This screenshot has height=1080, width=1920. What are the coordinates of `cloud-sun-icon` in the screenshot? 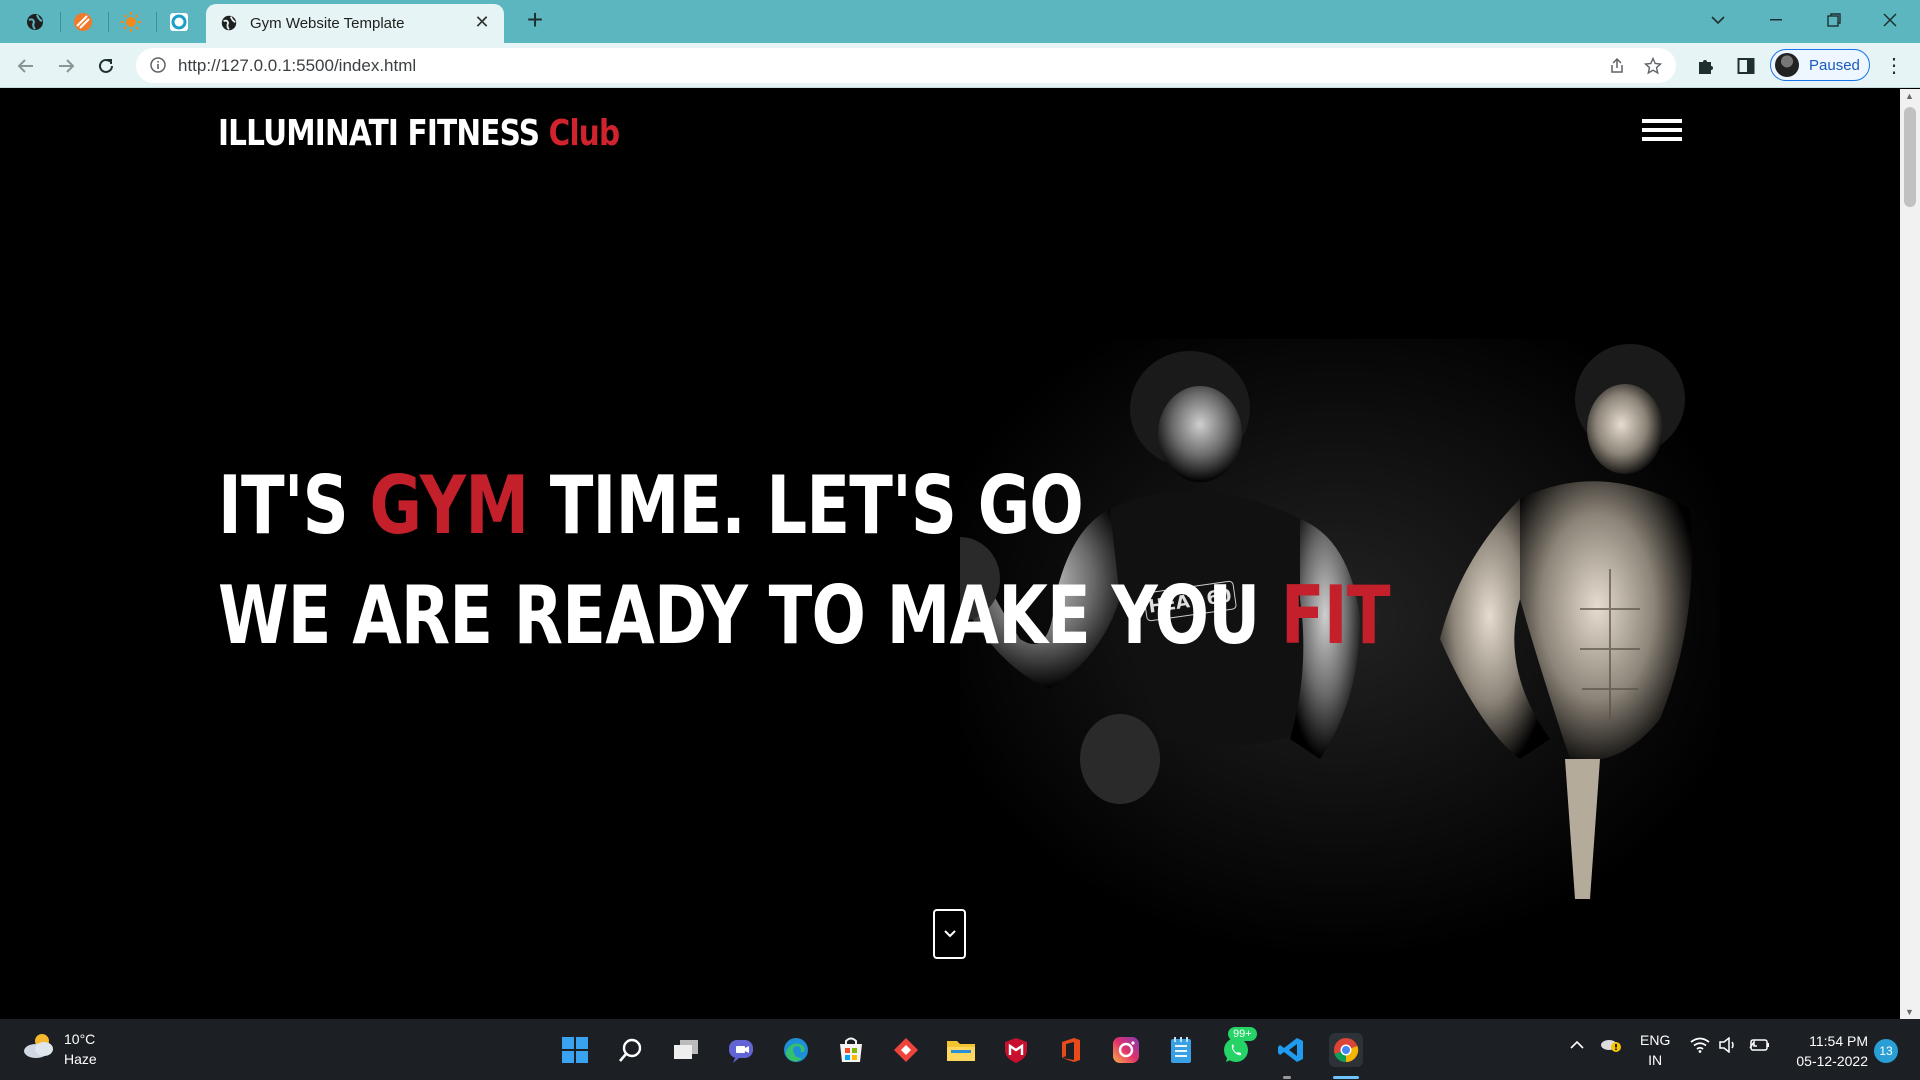 It's located at (38, 1046).